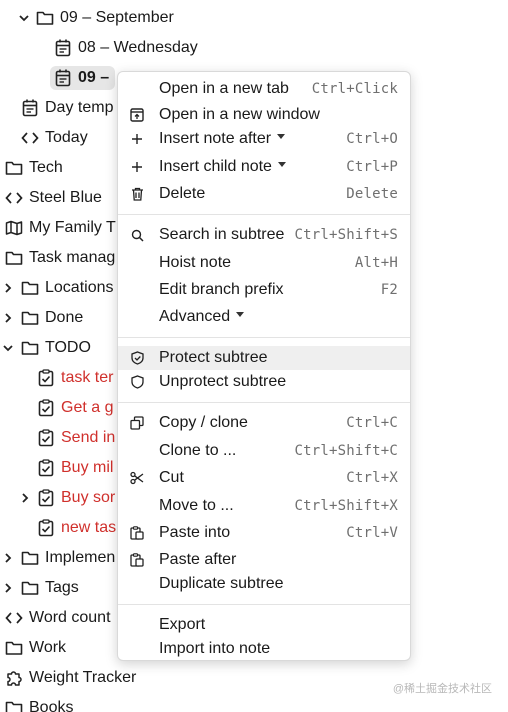 This screenshot has height=712, width=508. Describe the element at coordinates (354, 89) in the screenshot. I see `menu-shortcut: Ctrl+Click` at that location.